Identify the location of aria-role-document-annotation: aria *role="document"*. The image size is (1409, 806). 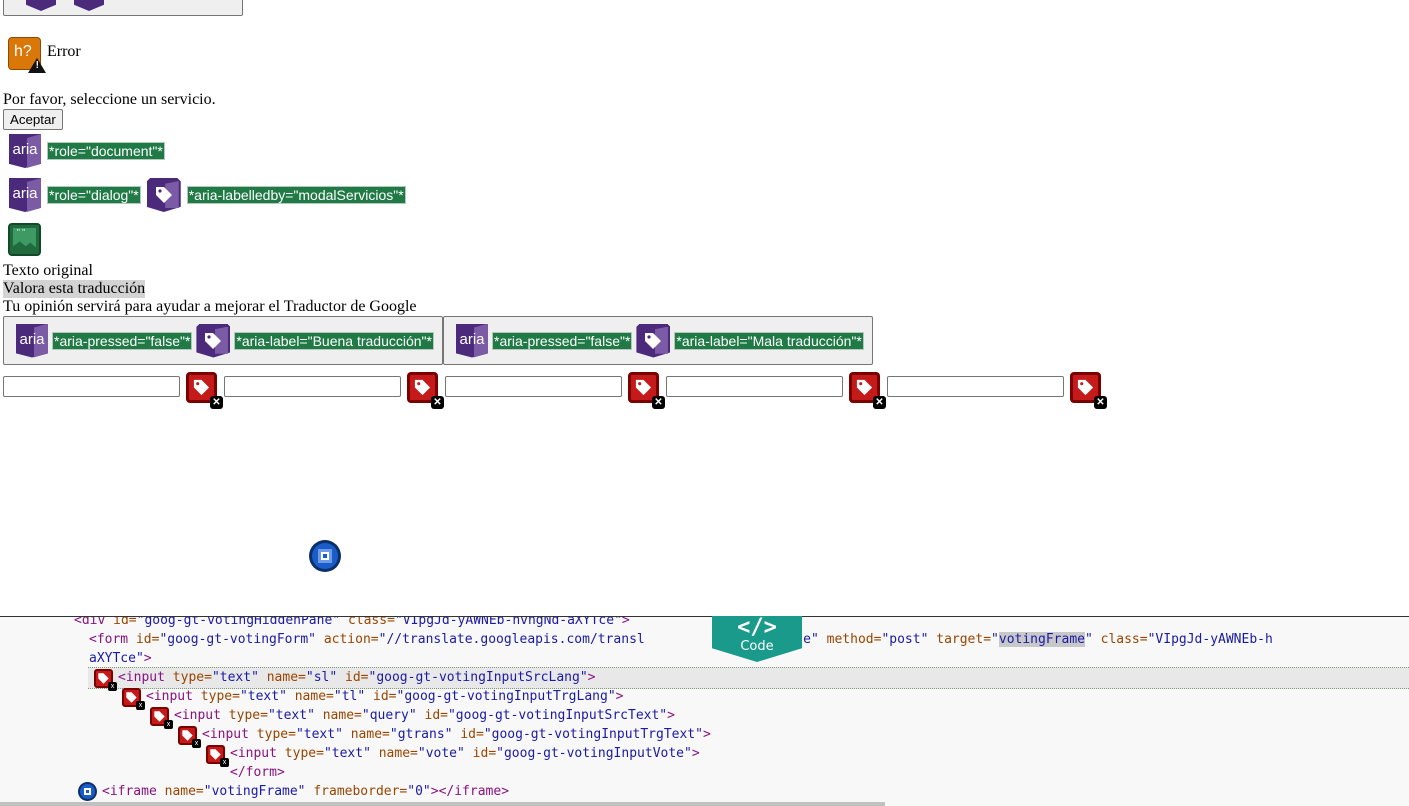
(87, 151).